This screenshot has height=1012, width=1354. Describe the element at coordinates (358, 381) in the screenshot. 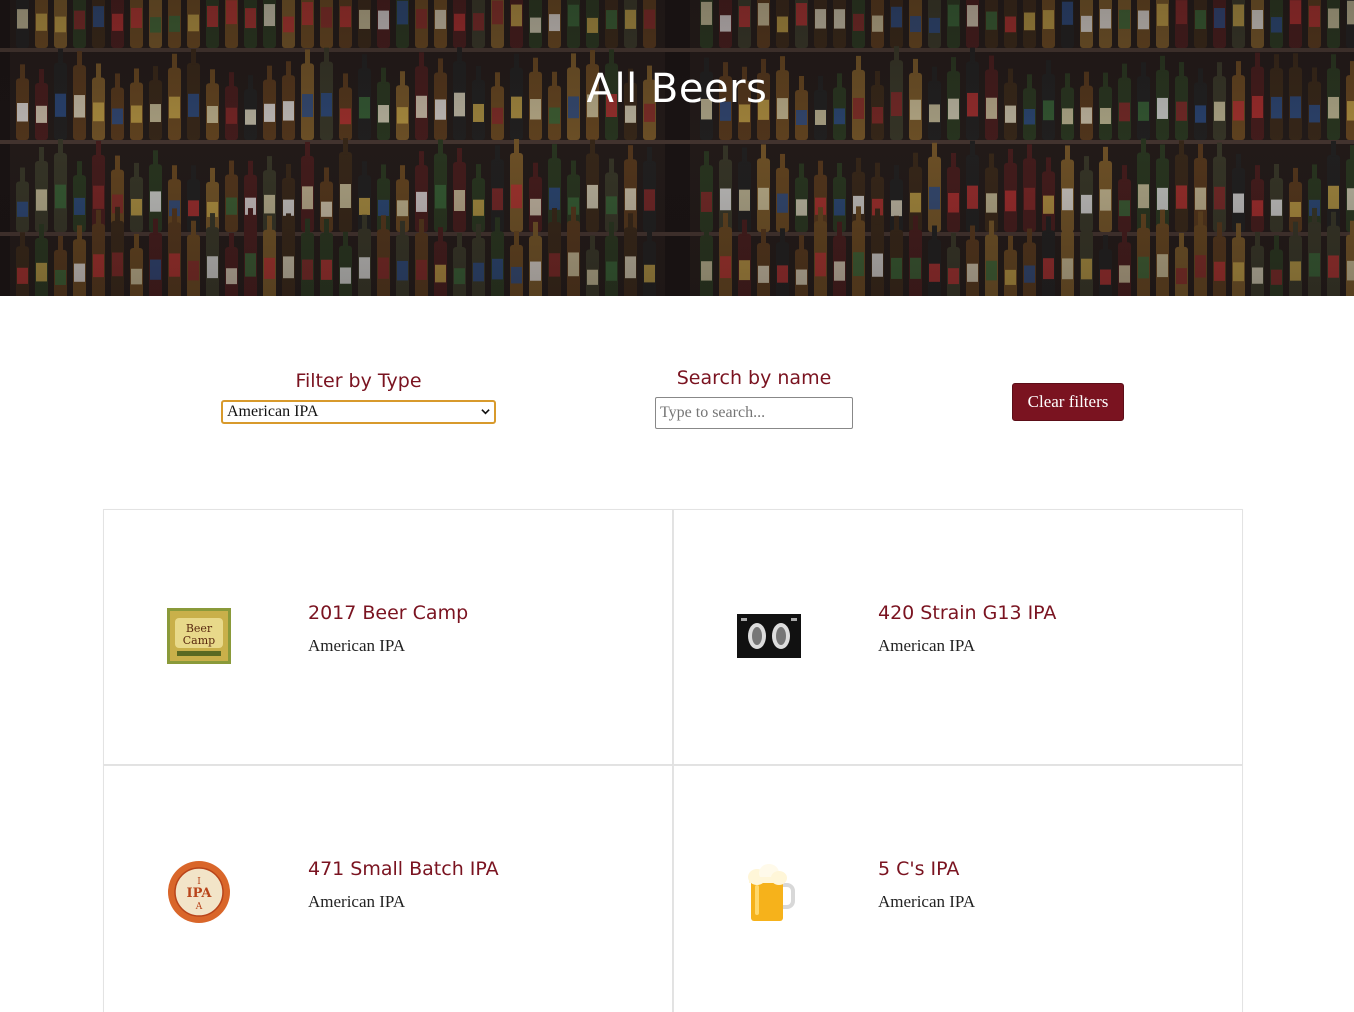

I see `type-filter-label: Filter by Type` at that location.